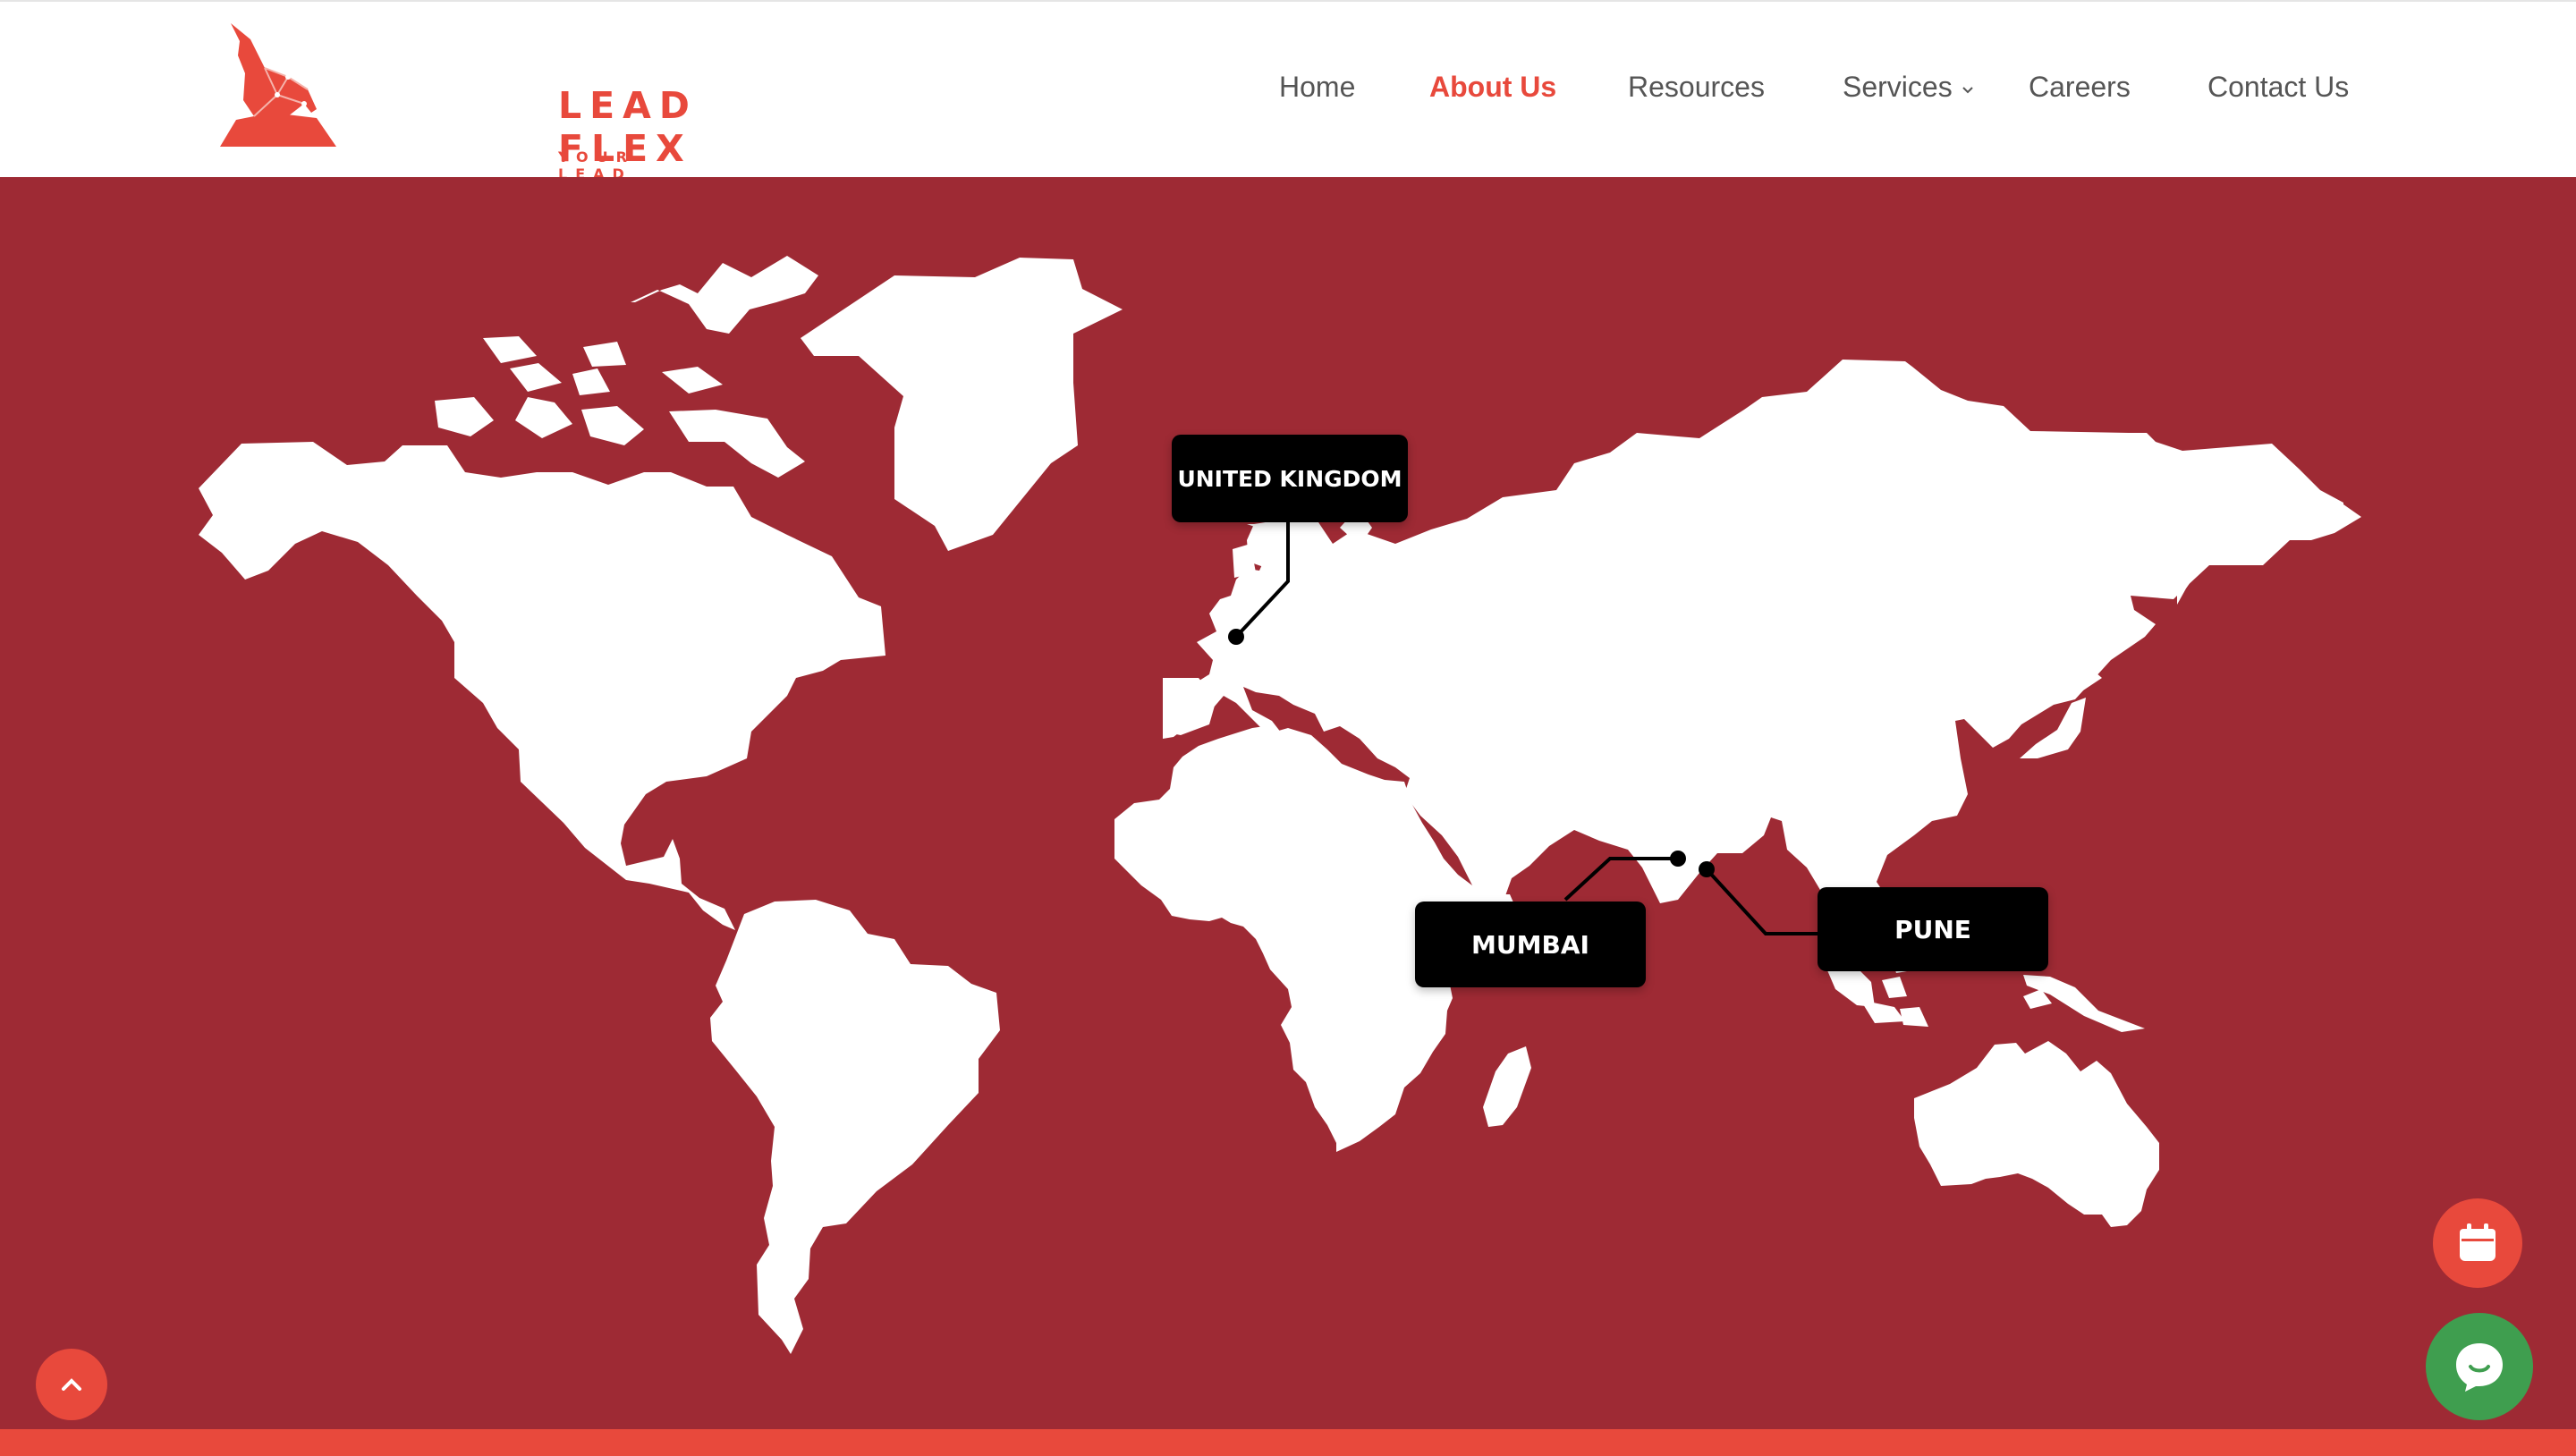  I want to click on nav-services-label: Services, so click(1898, 87).